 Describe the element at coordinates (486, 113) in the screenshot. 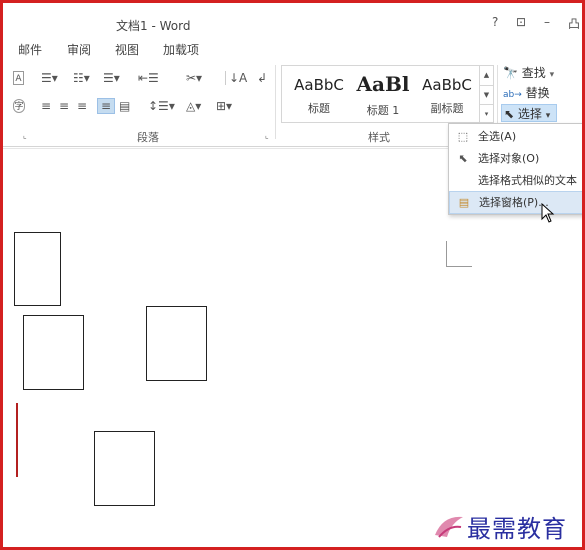

I see `gallery-more-icon: ▾` at that location.